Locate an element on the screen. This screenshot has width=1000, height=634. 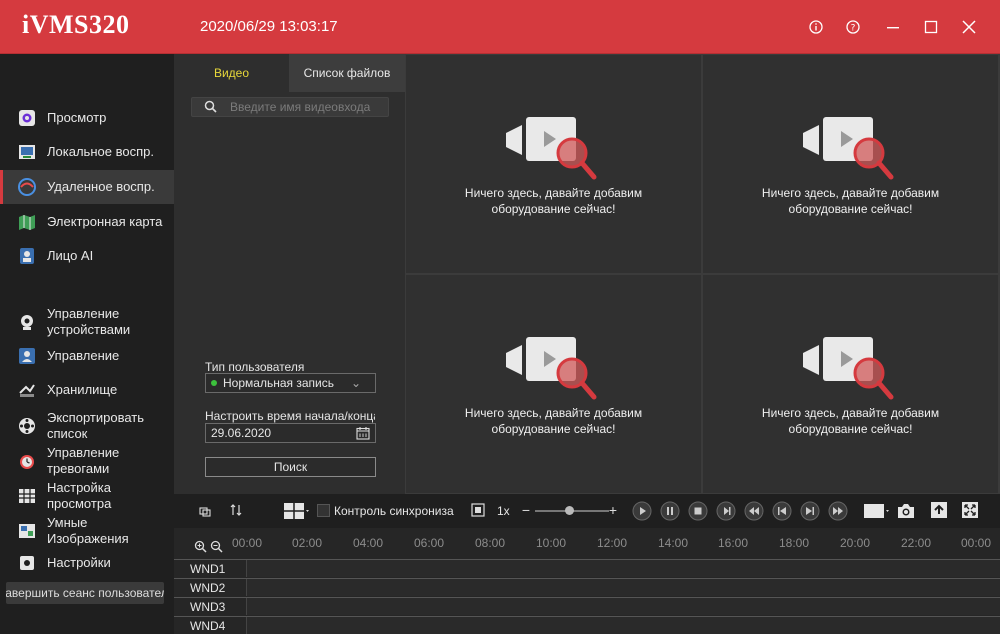
nav-item-view-settings: Настройка просмотра is located at coordinates (87, 496).